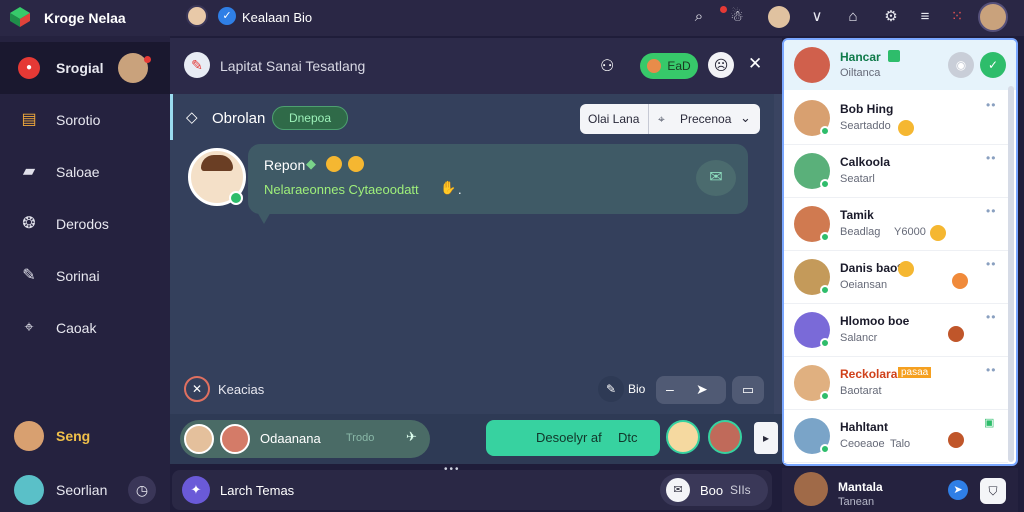 This screenshot has width=1024, height=512. Describe the element at coordinates (360, 438) in the screenshot. I see `compose-hint: Trodo` at that location.